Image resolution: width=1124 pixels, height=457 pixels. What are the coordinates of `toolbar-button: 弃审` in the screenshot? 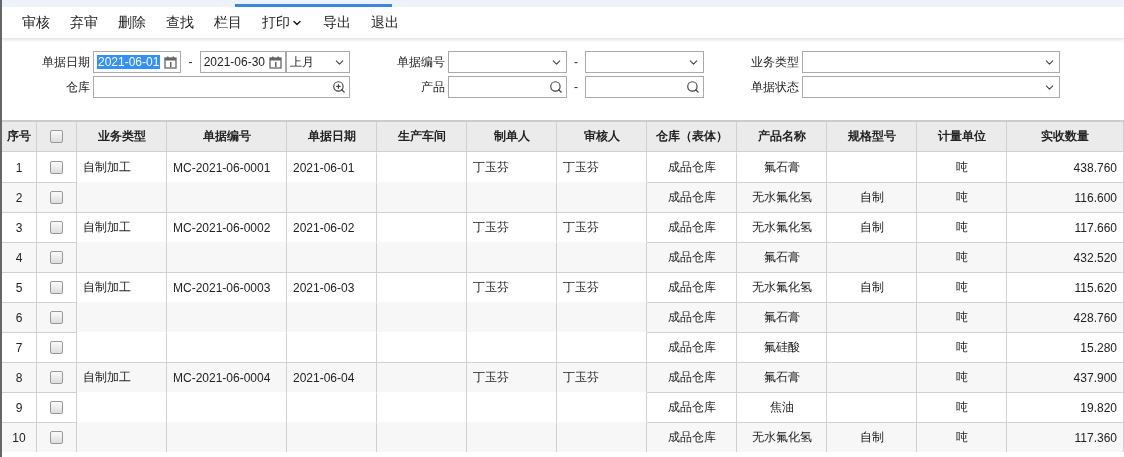 It's located at (84, 22).